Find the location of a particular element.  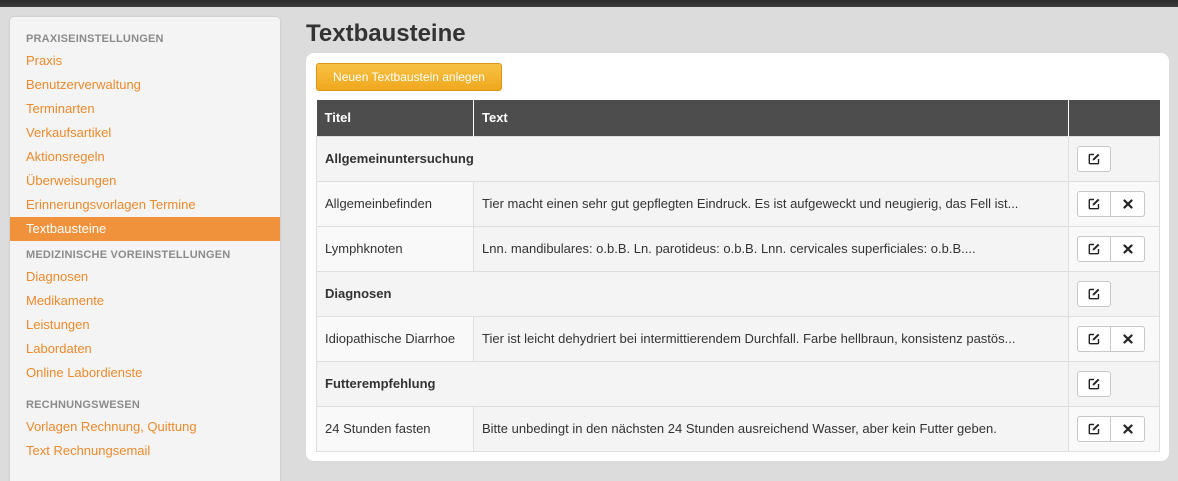

sidebar-item-textbausteine: Textbausteine is located at coordinates (145, 229).